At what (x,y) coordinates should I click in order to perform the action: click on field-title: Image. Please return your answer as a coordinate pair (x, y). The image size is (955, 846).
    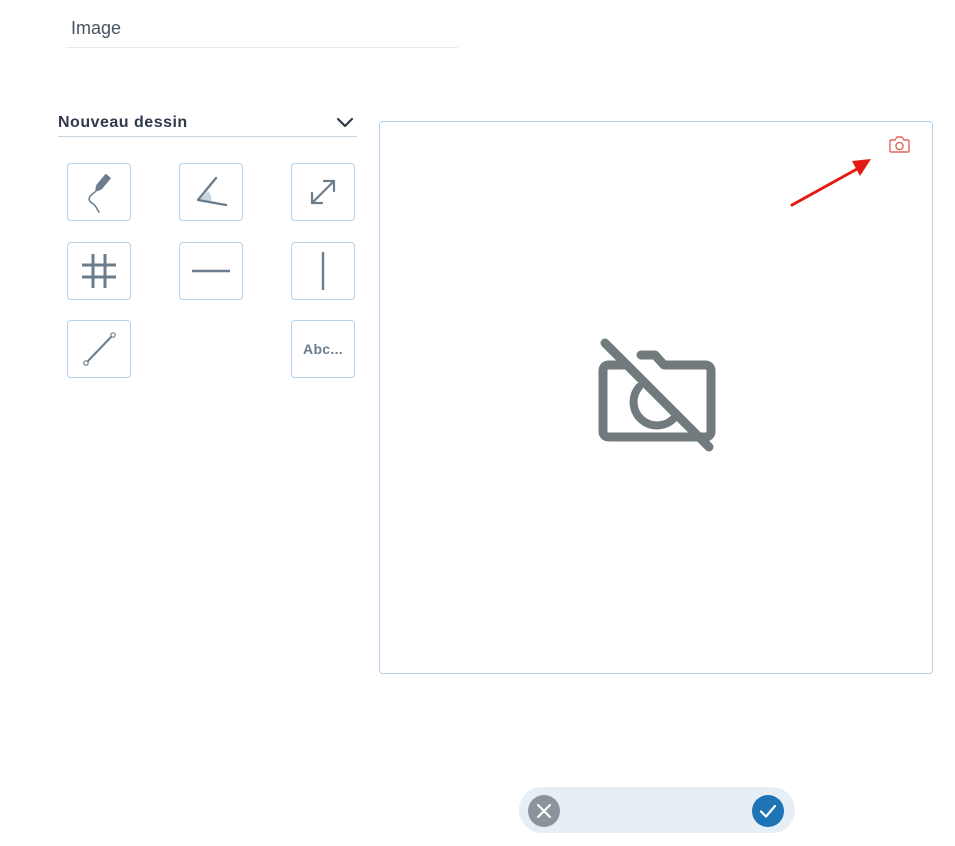
    Looking at the image, I should click on (262, 30).